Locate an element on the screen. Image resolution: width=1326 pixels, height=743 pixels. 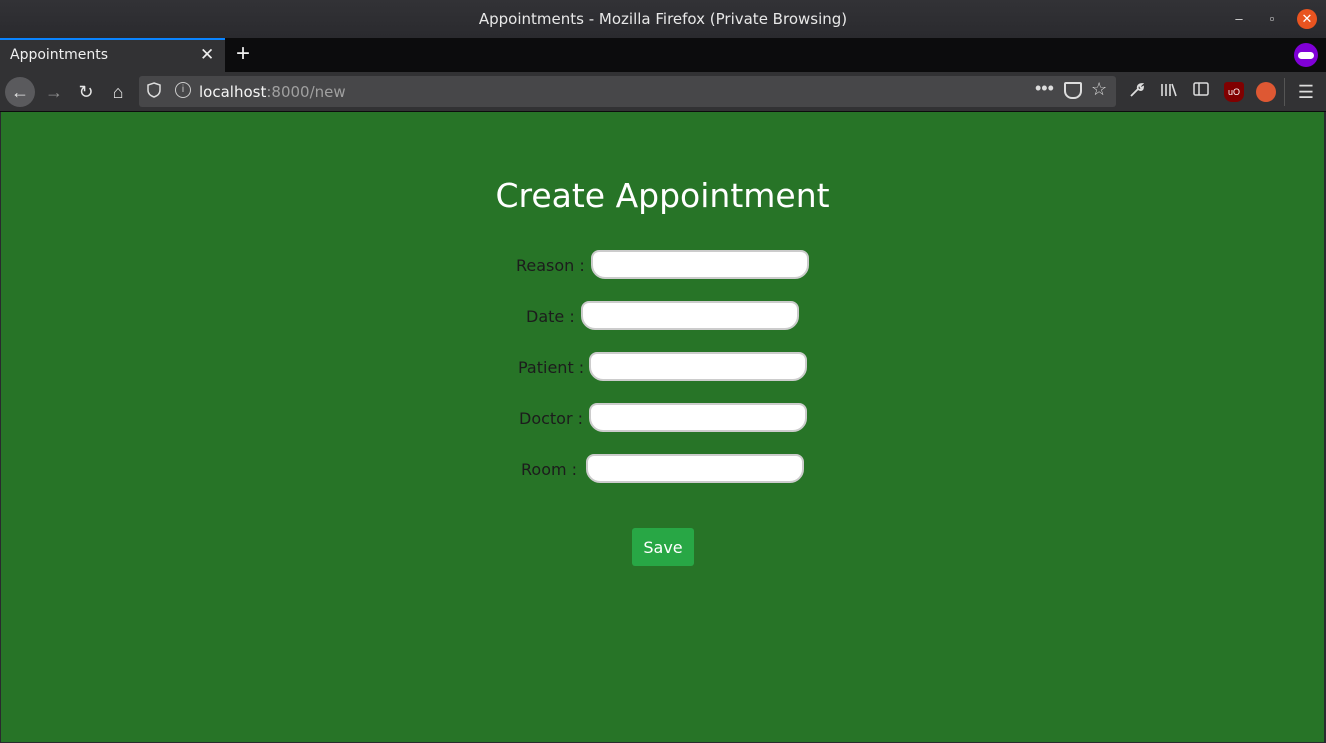
wrench-icon is located at coordinates (1137, 92).